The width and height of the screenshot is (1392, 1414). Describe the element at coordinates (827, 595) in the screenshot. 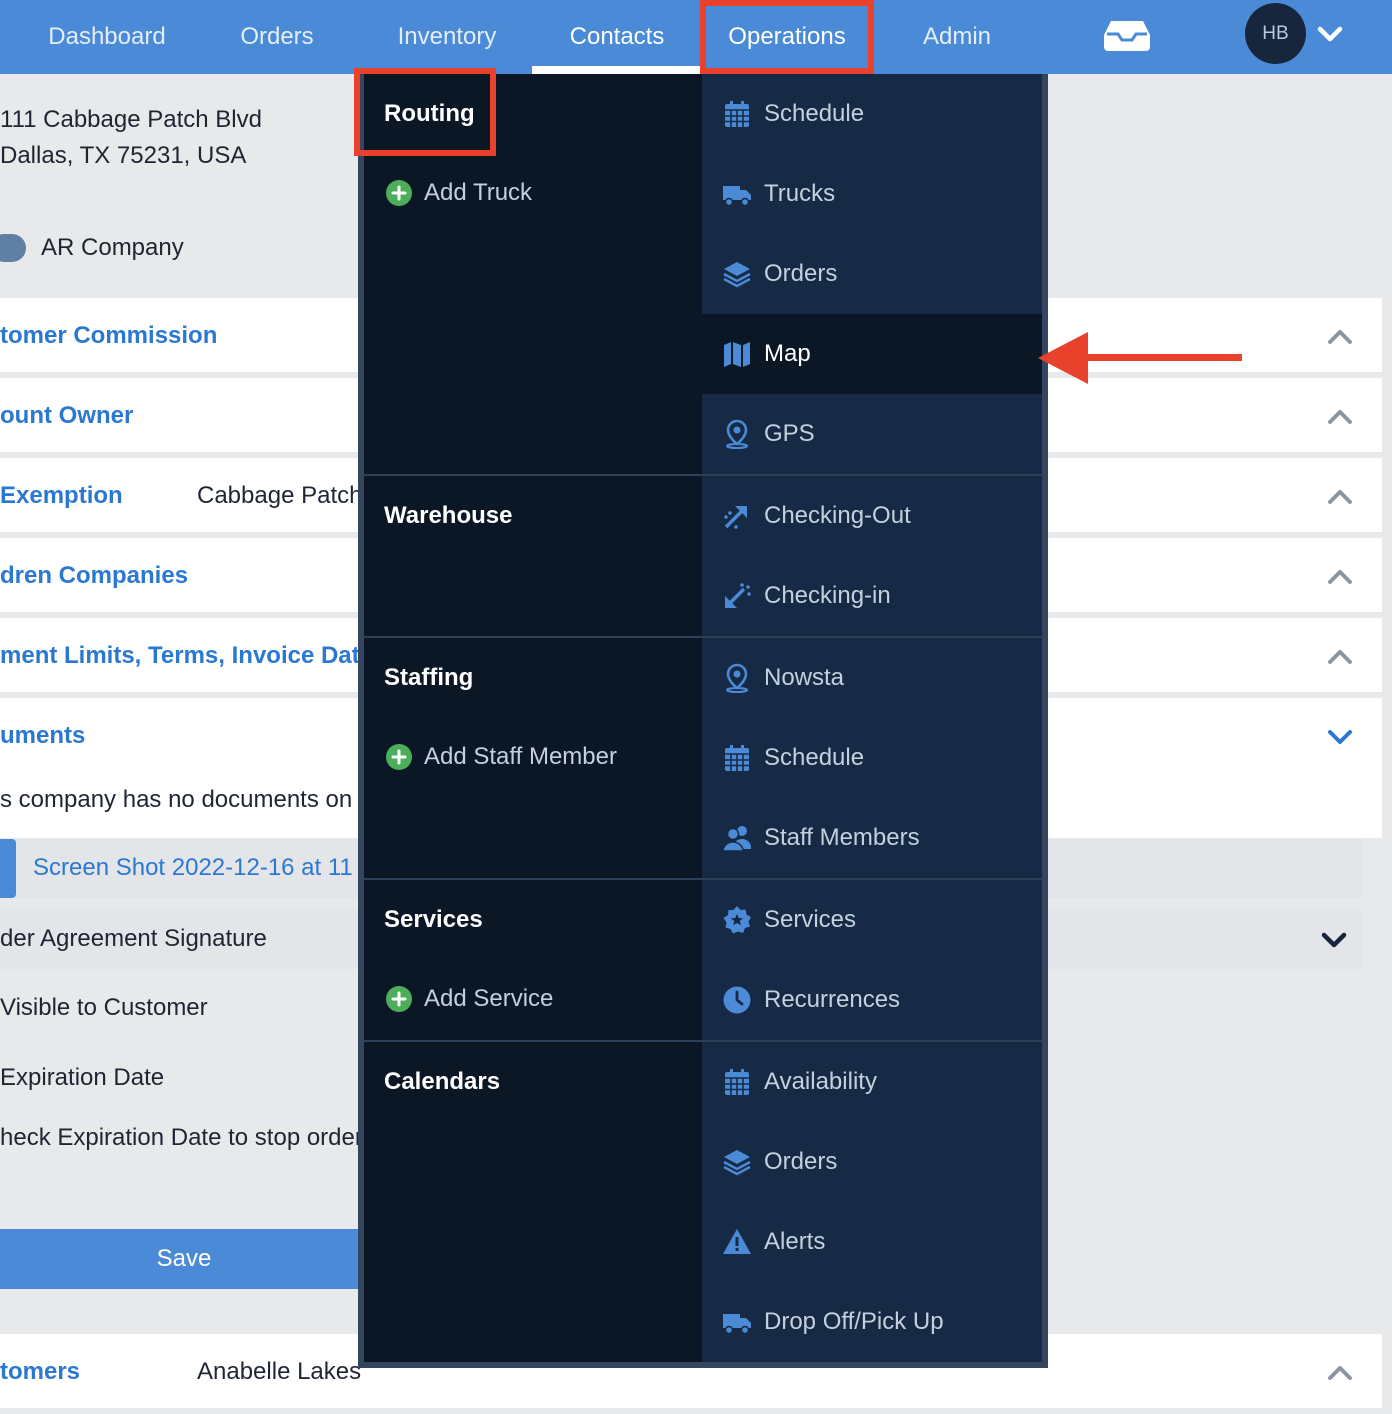

I see `menu-item-label: Checking-in` at that location.